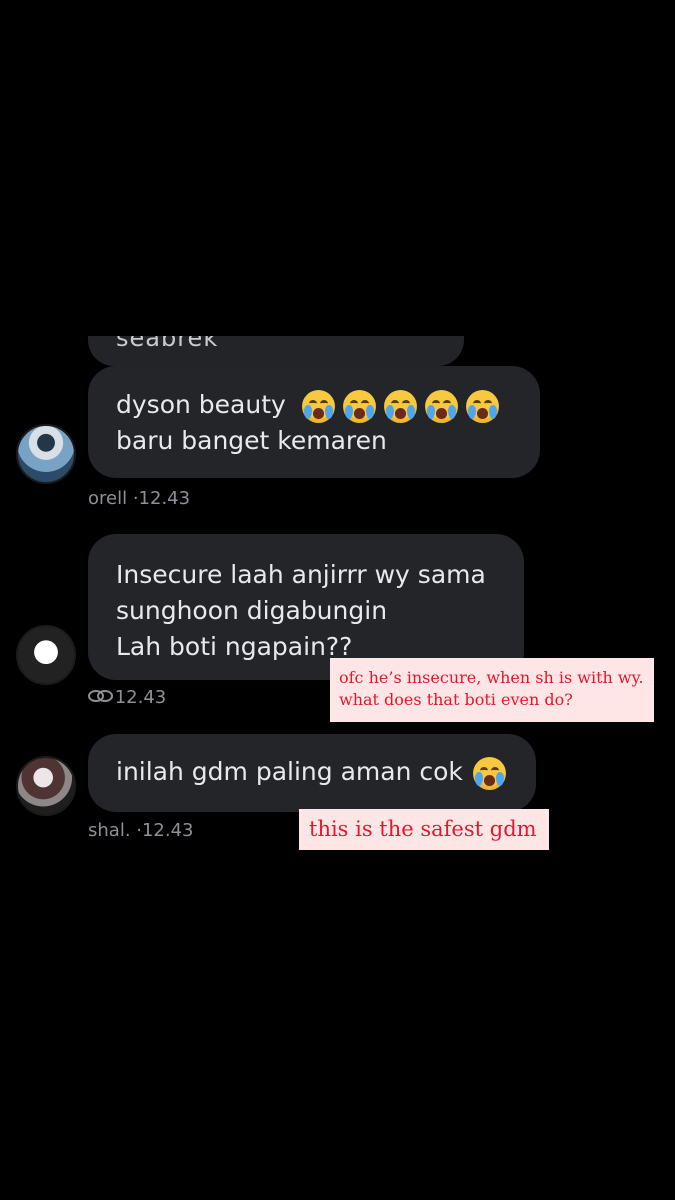  Describe the element at coordinates (139, 498) in the screenshot. I see `comment-meta: orell ·12.43` at that location.